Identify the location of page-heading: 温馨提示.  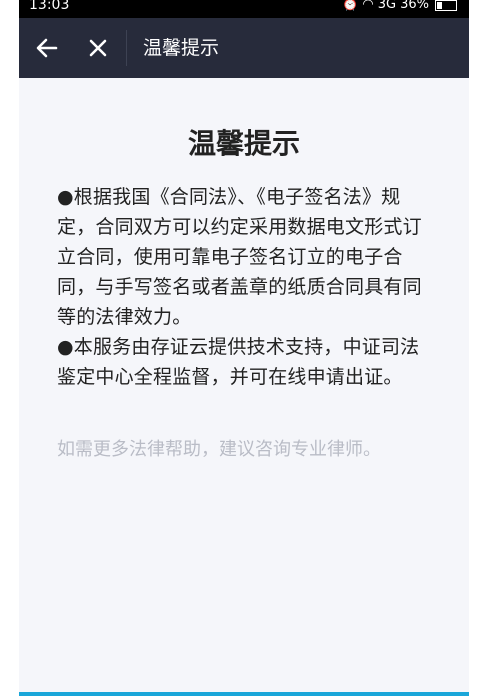
(243, 143).